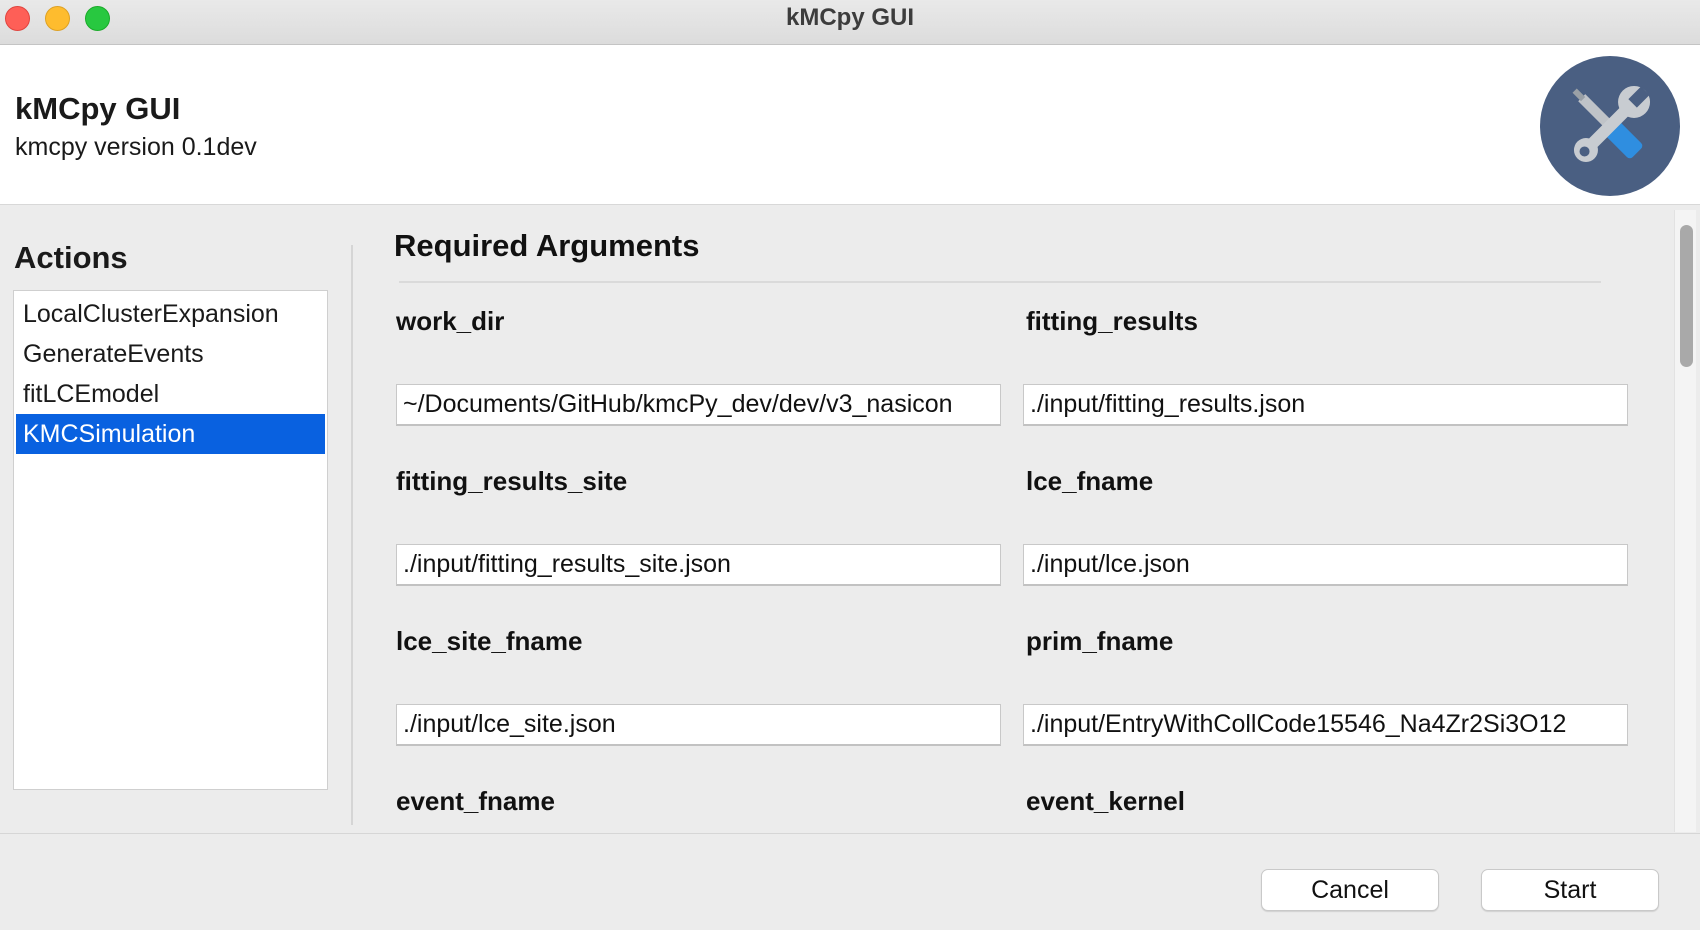  What do you see at coordinates (1325, 565) in the screenshot?
I see `lce-fname-input` at bounding box center [1325, 565].